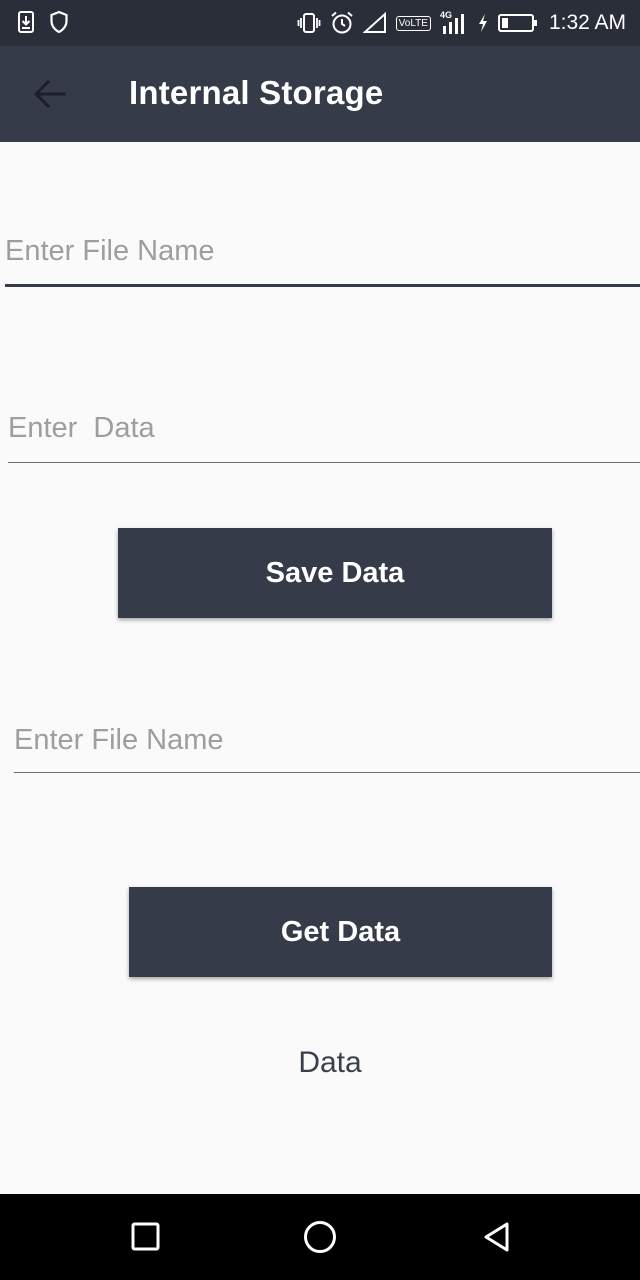 This screenshot has height=1280, width=640. I want to click on status-clock: 1:32 AM, so click(587, 22).